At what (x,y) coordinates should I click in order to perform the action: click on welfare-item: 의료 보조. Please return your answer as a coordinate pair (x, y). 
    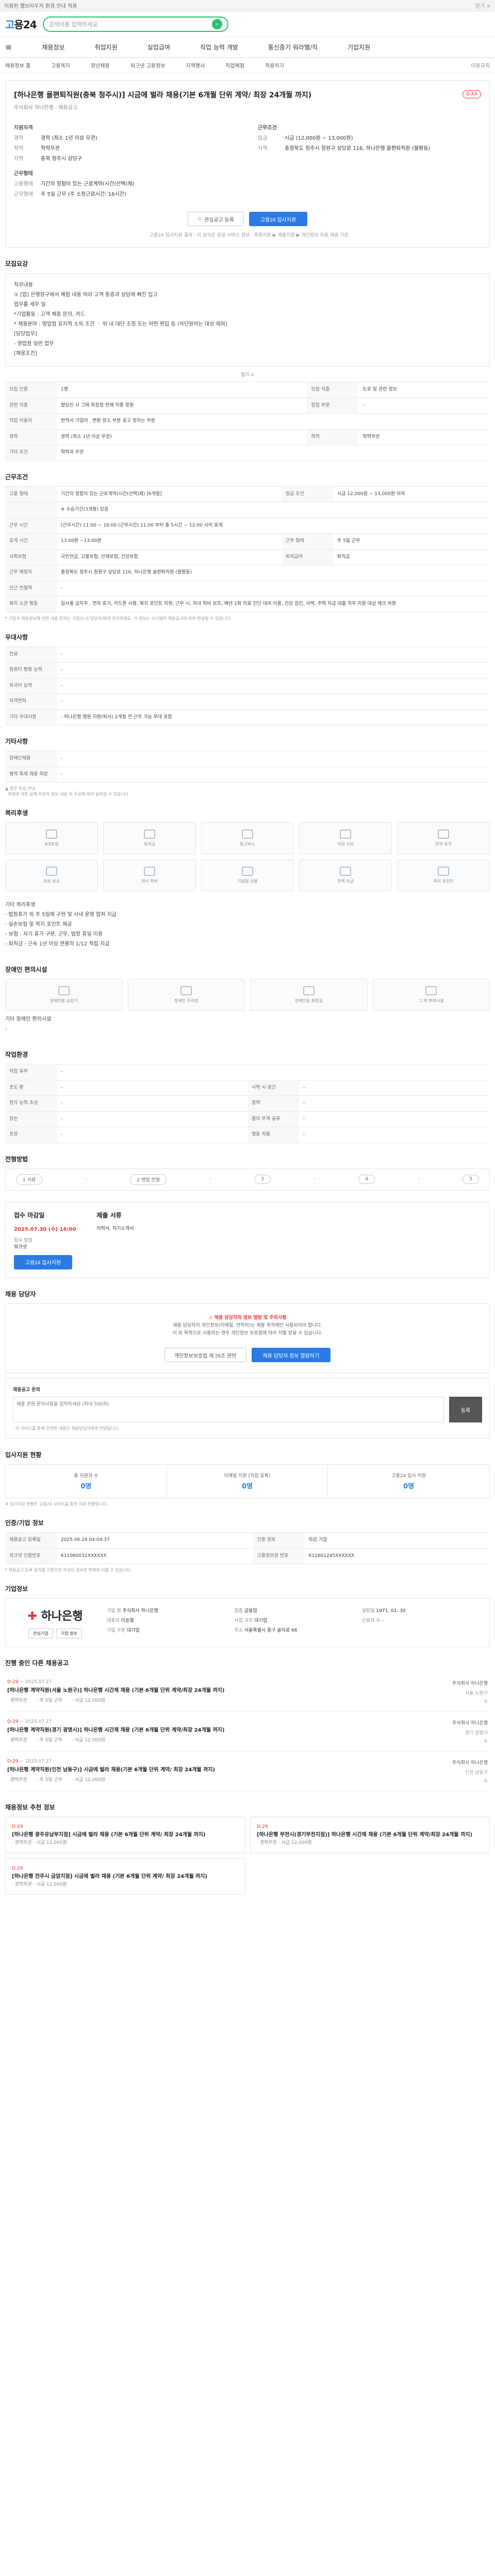
    Looking at the image, I should click on (51, 875).